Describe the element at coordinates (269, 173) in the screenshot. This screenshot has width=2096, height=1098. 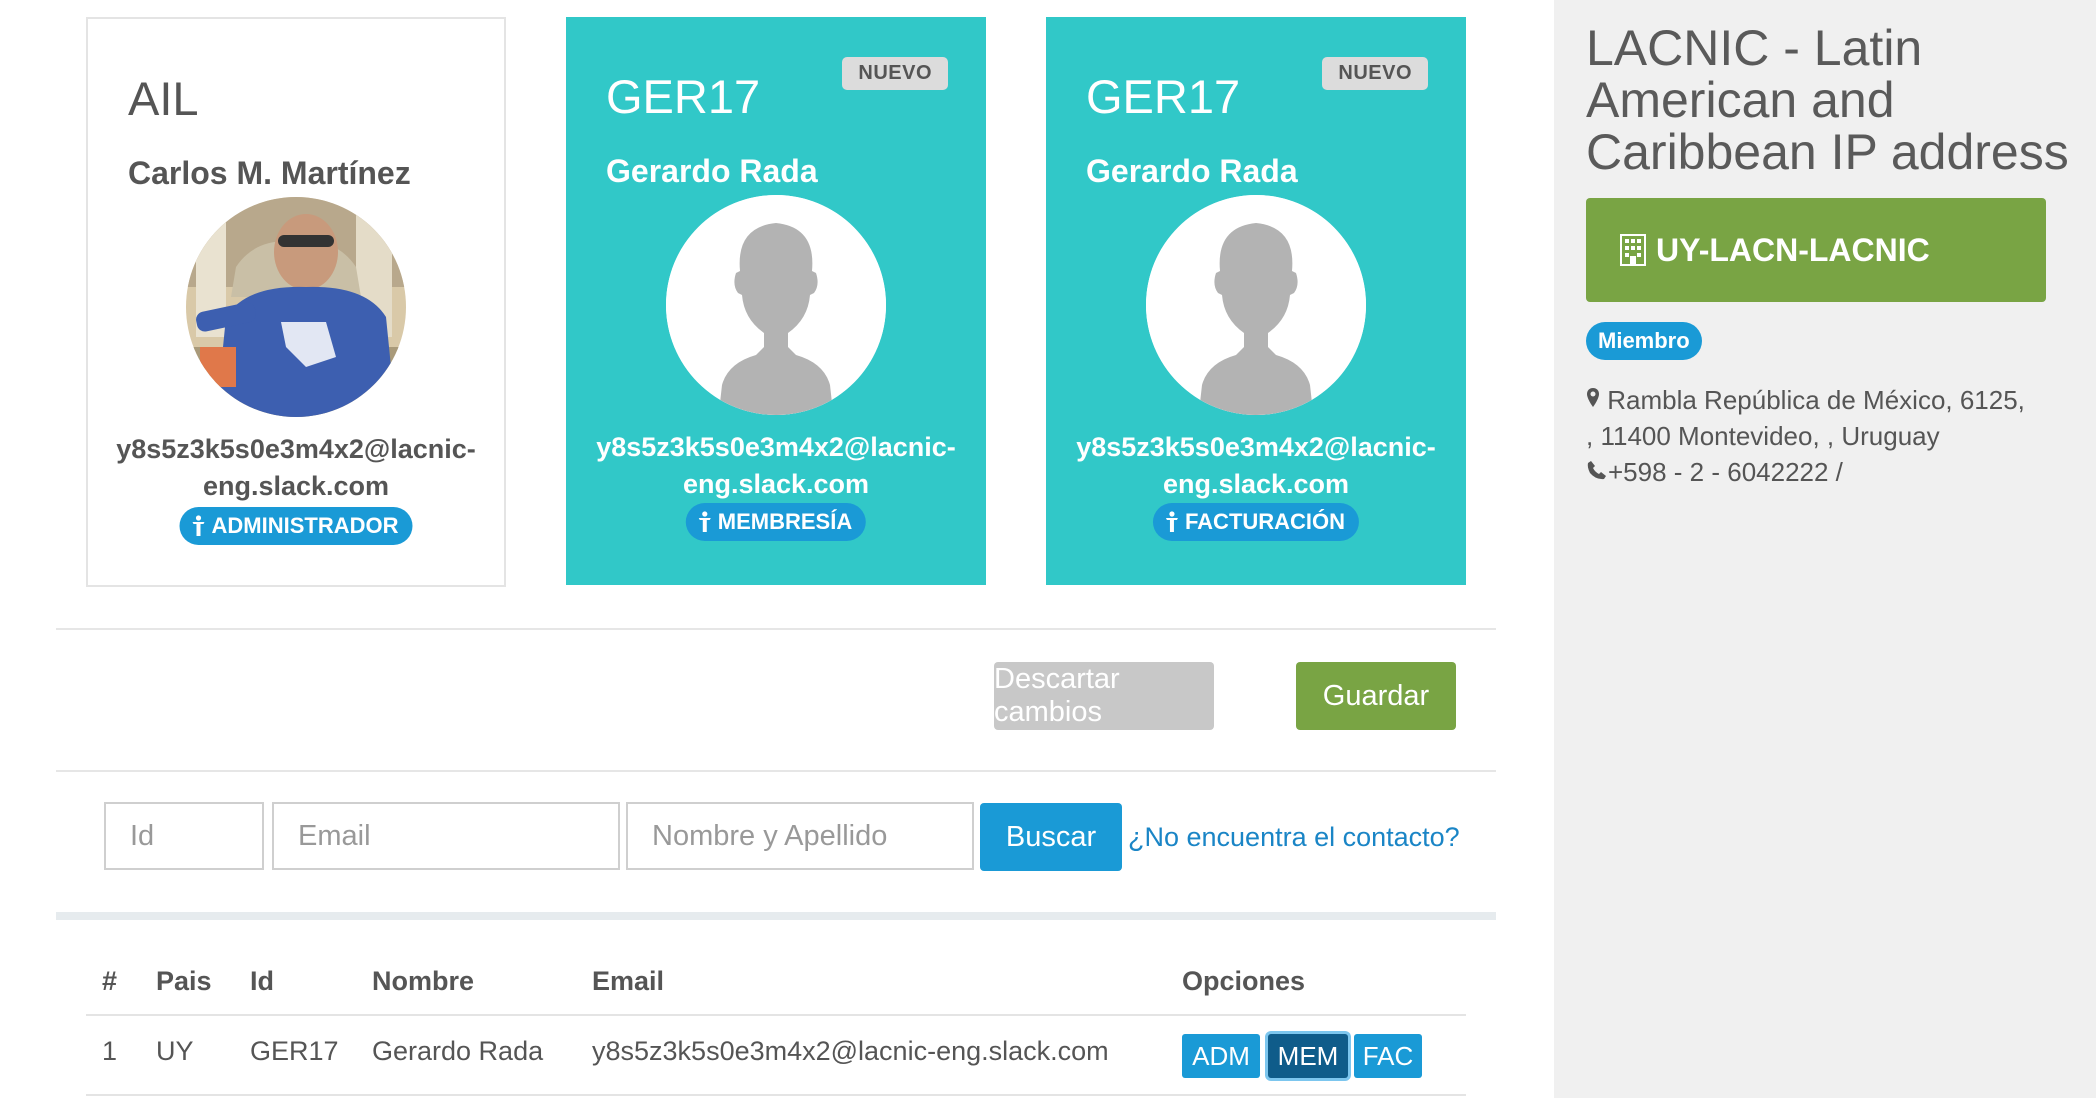
I see `contact-name: Carlos M. Martínez` at that location.